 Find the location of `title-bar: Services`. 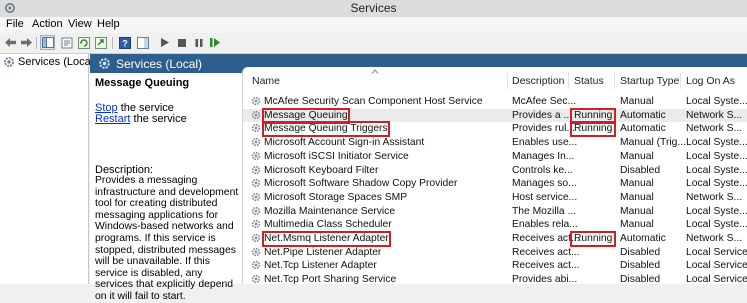

title-bar: Services is located at coordinates (373, 8).